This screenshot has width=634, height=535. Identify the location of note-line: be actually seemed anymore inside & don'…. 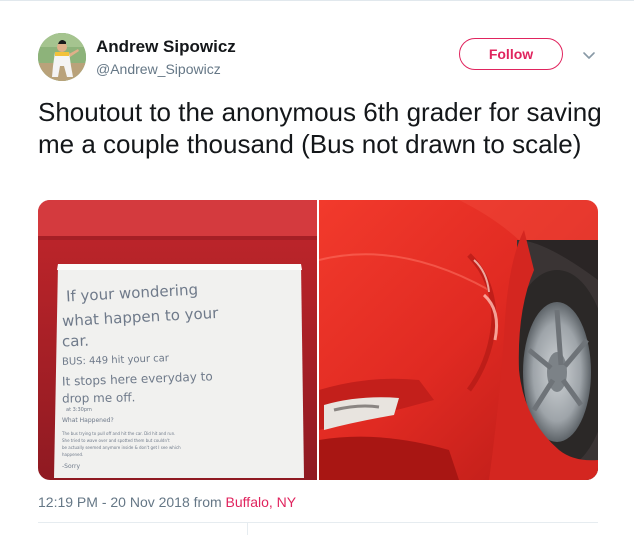
(121, 447).